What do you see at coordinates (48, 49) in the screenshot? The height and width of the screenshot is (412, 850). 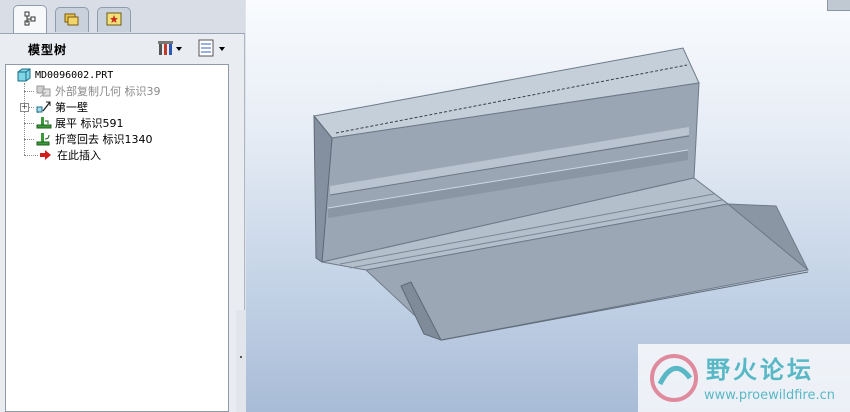 I see `model-tree-title: 模型树` at bounding box center [48, 49].